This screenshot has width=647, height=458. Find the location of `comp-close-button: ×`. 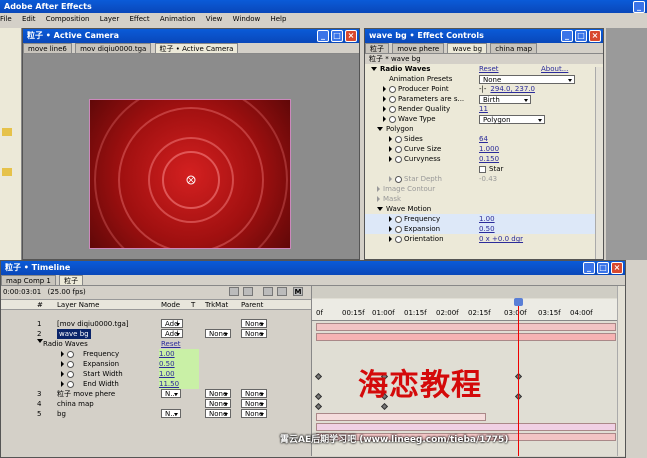

comp-close-button: × is located at coordinates (351, 36).